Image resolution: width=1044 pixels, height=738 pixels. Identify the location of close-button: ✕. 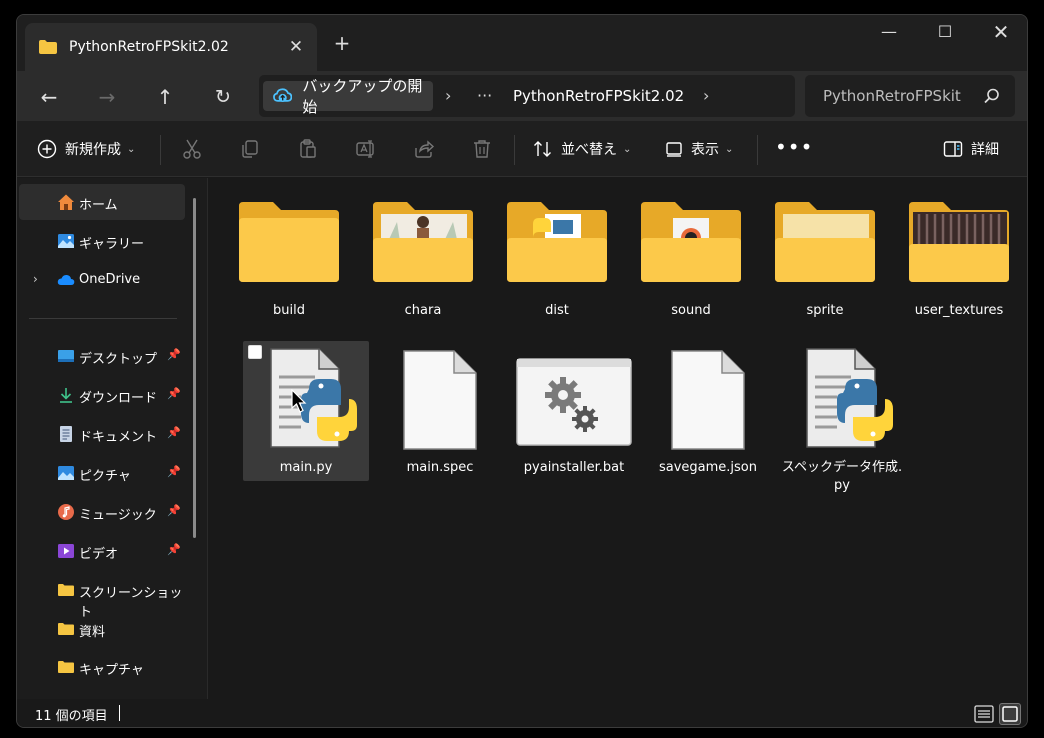
(1000, 32).